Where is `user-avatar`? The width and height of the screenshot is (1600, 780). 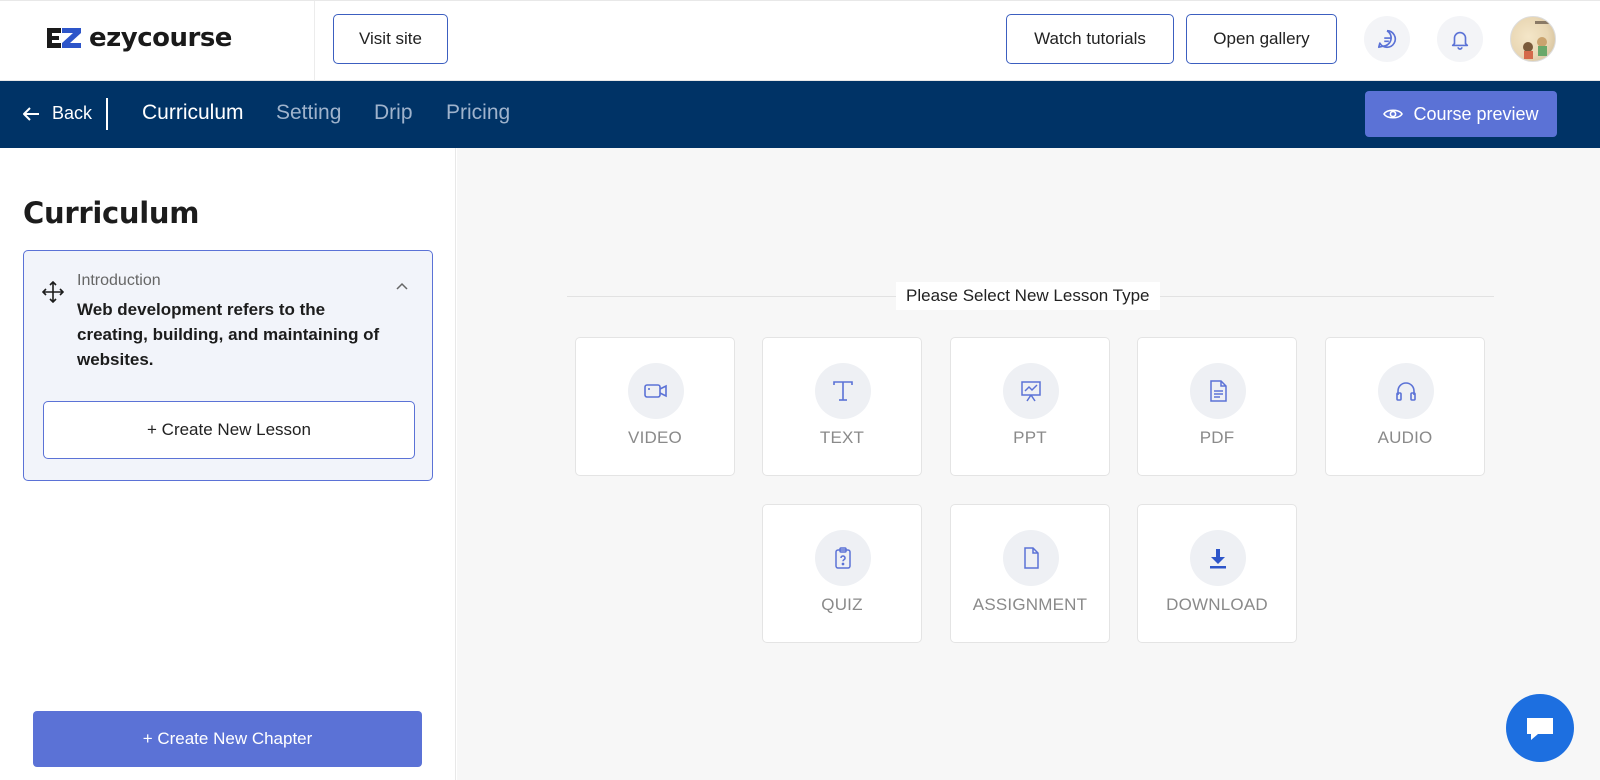 user-avatar is located at coordinates (1533, 39).